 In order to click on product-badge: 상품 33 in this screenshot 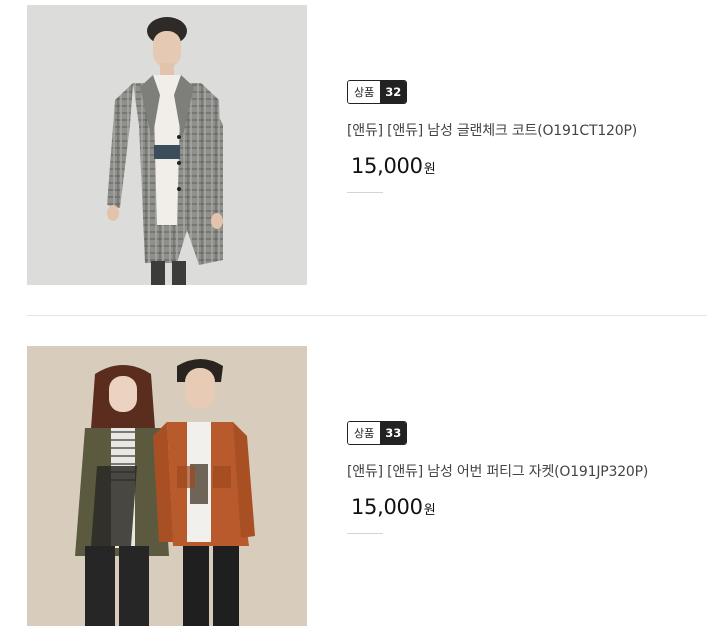, I will do `click(377, 433)`.